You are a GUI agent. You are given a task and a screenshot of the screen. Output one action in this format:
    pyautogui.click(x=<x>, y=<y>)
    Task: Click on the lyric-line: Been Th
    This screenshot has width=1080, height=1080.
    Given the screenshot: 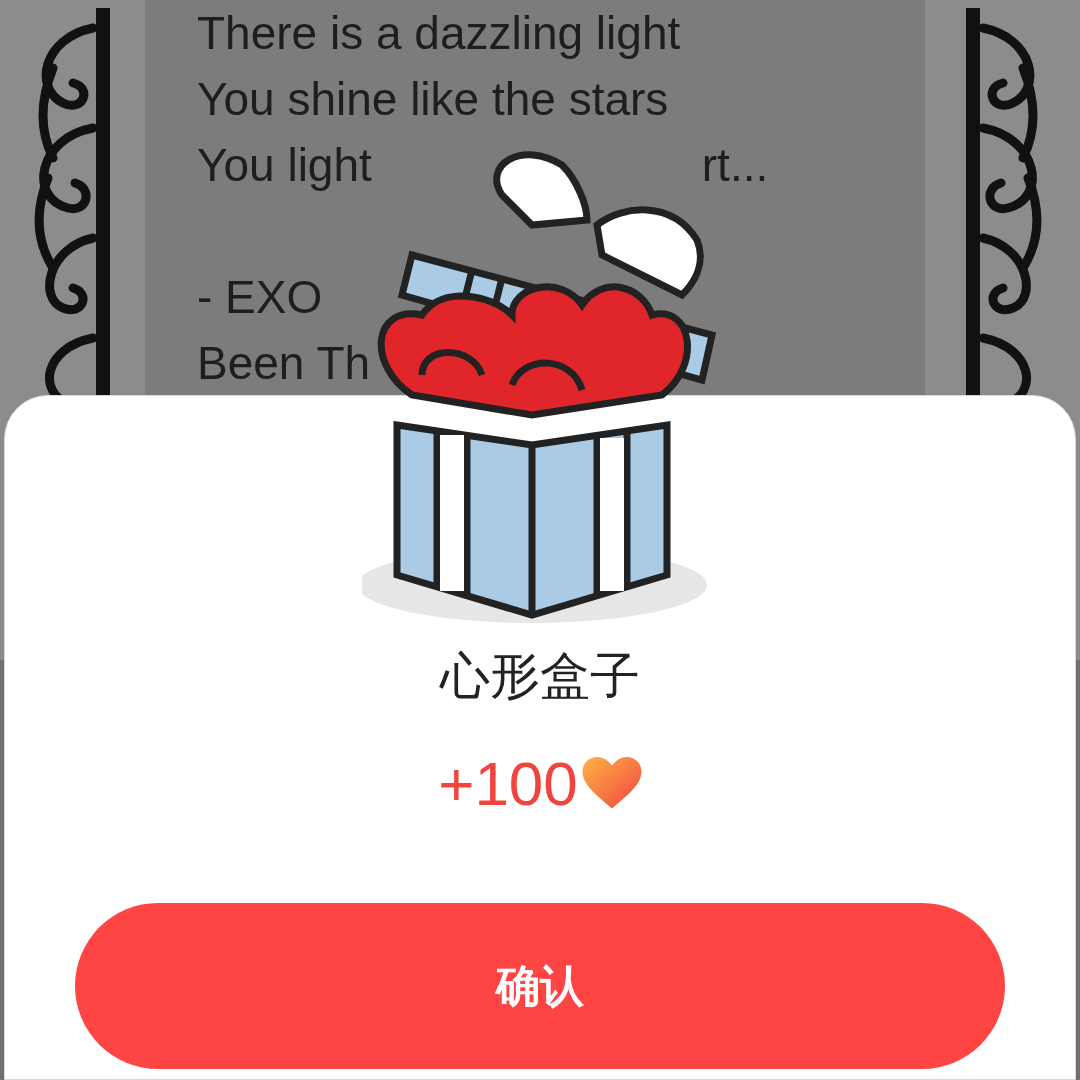 What is the action you would take?
    pyautogui.click(x=284, y=363)
    